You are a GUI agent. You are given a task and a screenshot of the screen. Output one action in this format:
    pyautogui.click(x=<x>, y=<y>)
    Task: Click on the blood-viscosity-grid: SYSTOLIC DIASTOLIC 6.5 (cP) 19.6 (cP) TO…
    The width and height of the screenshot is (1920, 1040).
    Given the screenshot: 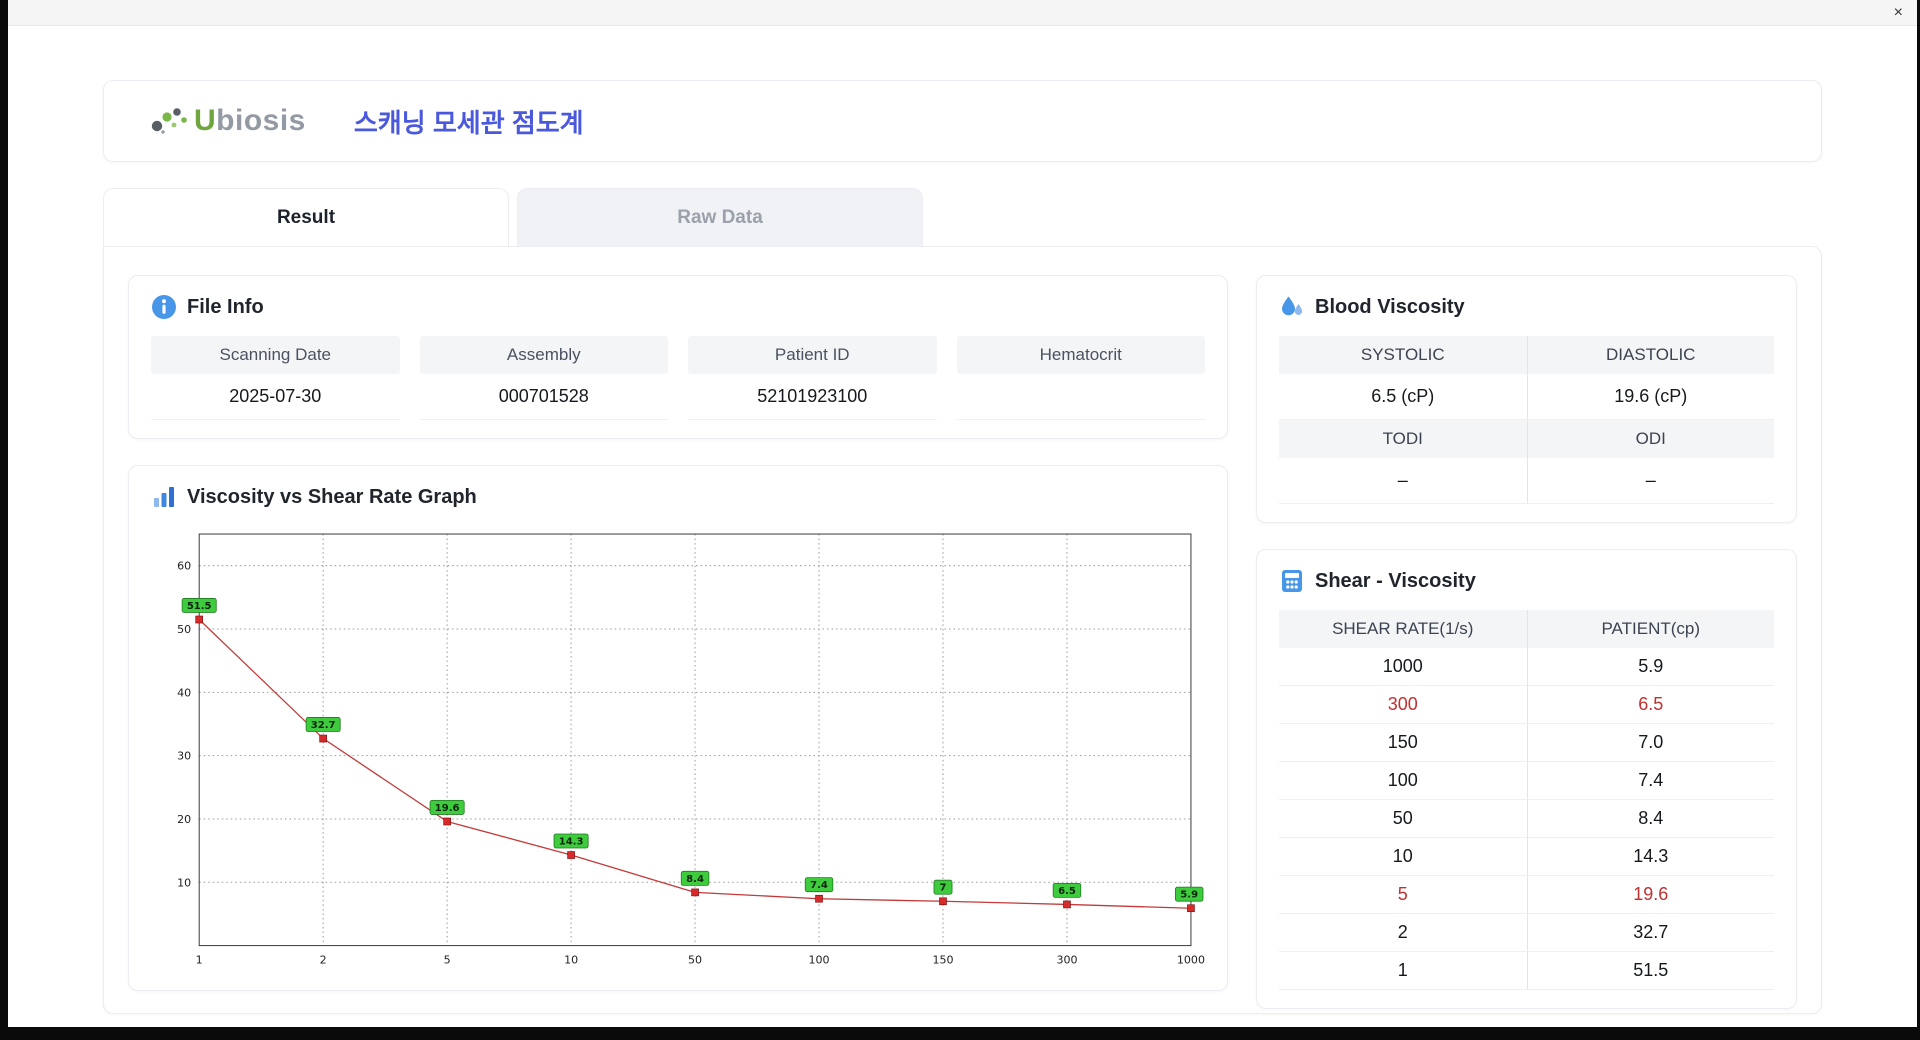 What is the action you would take?
    pyautogui.click(x=1526, y=420)
    